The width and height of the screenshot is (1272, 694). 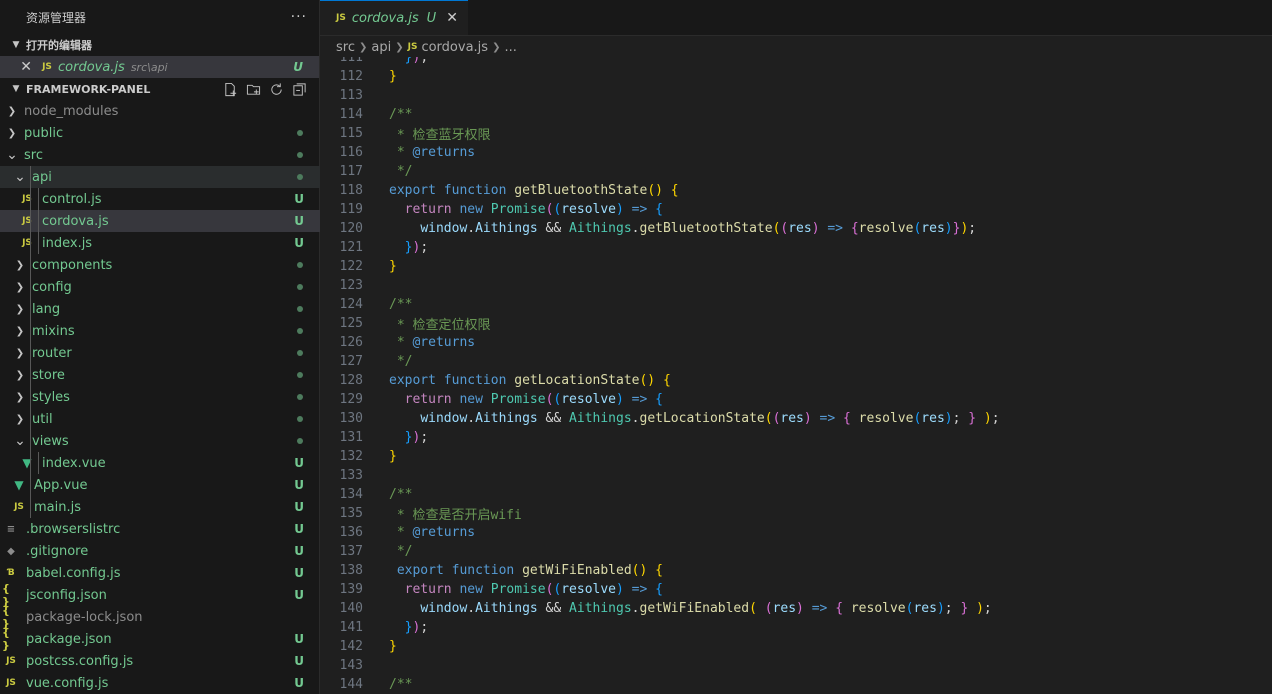 I want to click on new-folder-icon, so click(x=253, y=89).